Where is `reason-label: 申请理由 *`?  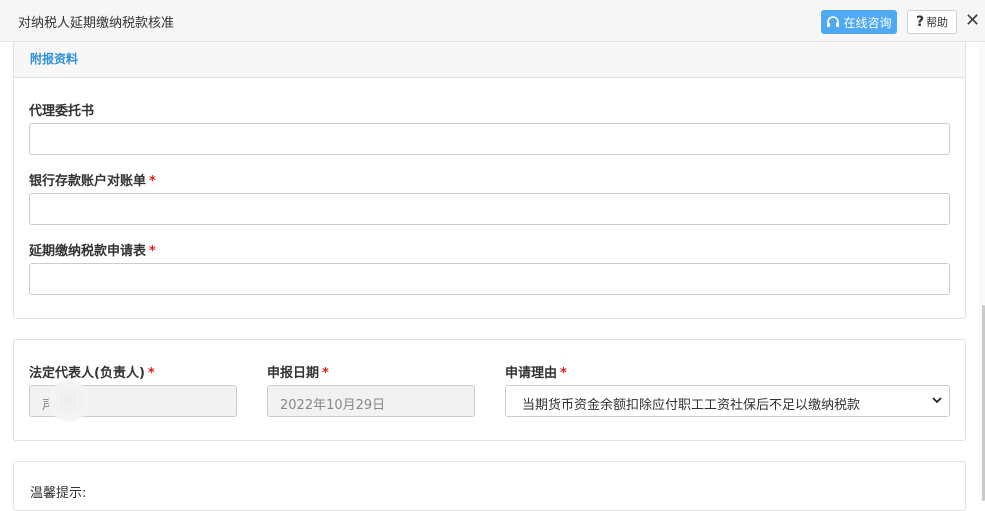
reason-label: 申请理由 * is located at coordinates (536, 371).